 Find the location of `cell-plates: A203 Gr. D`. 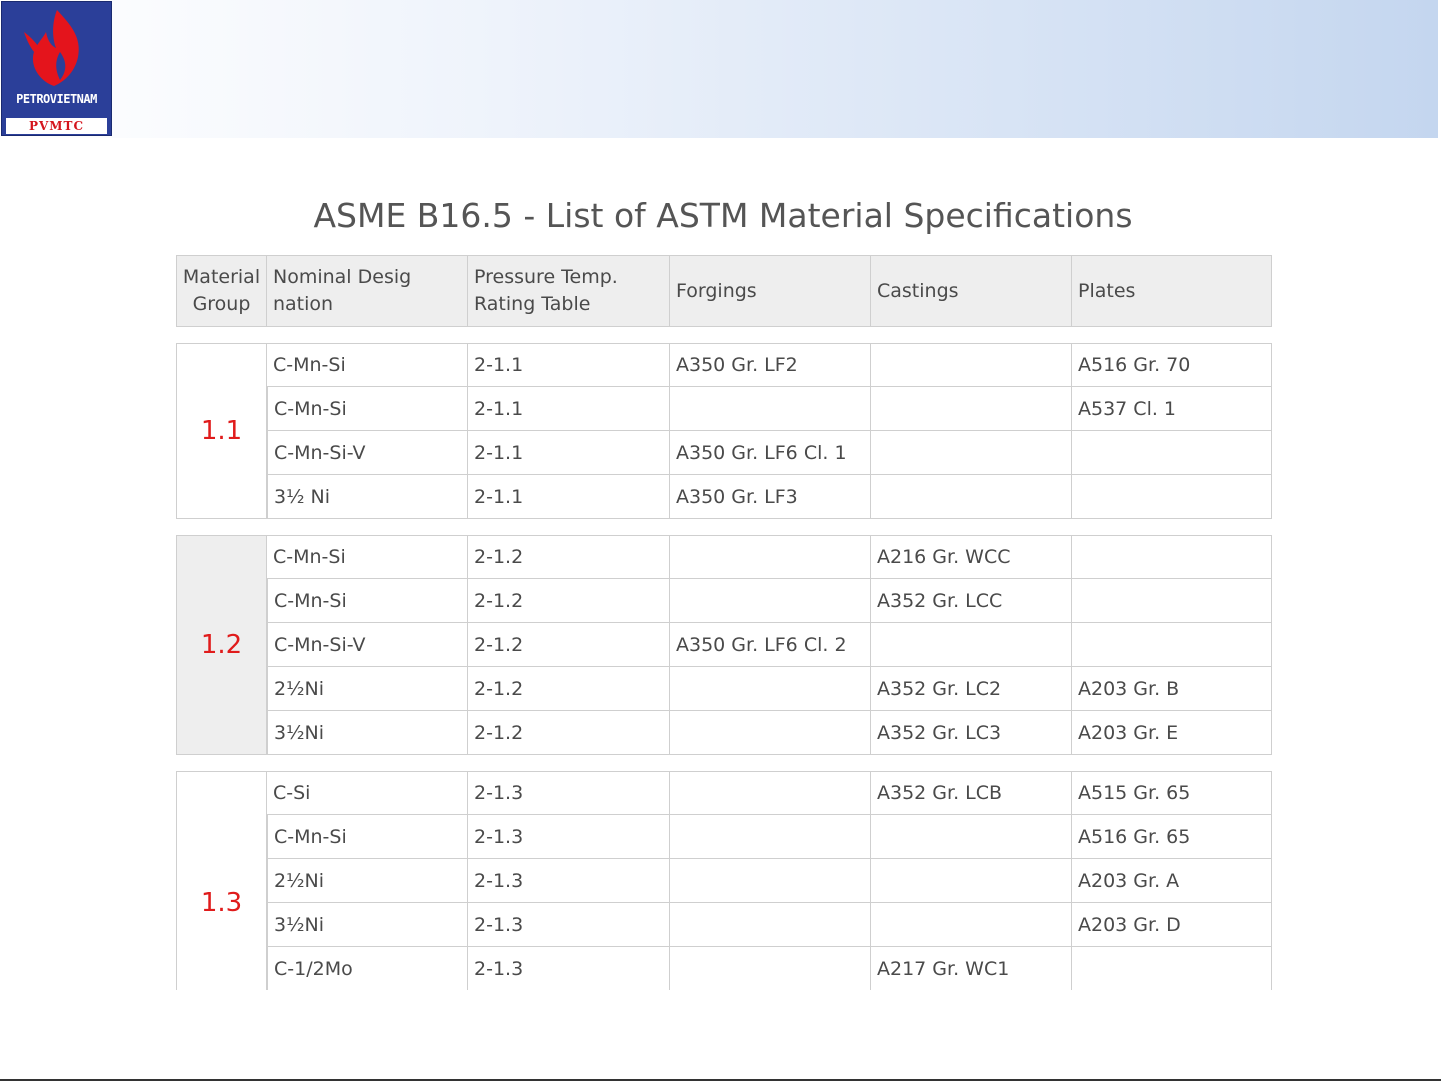

cell-plates: A203 Gr. D is located at coordinates (1172, 925).